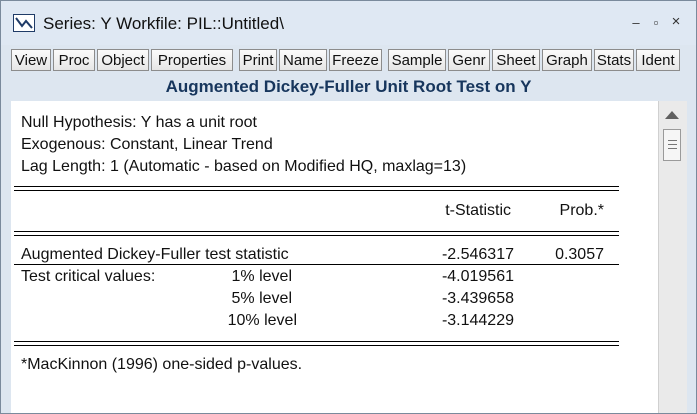 The height and width of the screenshot is (414, 697). What do you see at coordinates (24, 23) in the screenshot?
I see `eviews-series-icon` at bounding box center [24, 23].